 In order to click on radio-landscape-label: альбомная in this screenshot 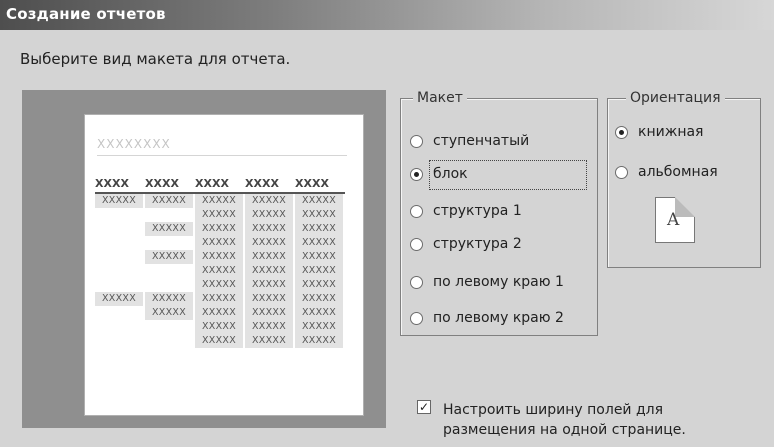, I will do `click(678, 172)`.